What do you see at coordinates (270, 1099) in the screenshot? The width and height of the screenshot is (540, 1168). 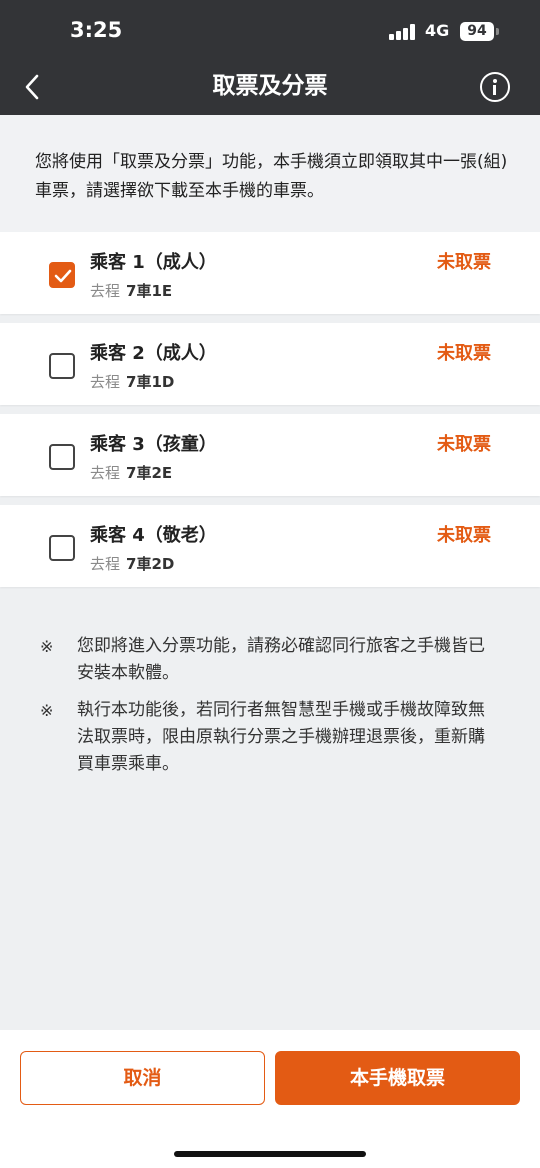 I see `action-footer: 取消 本手機取票` at bounding box center [270, 1099].